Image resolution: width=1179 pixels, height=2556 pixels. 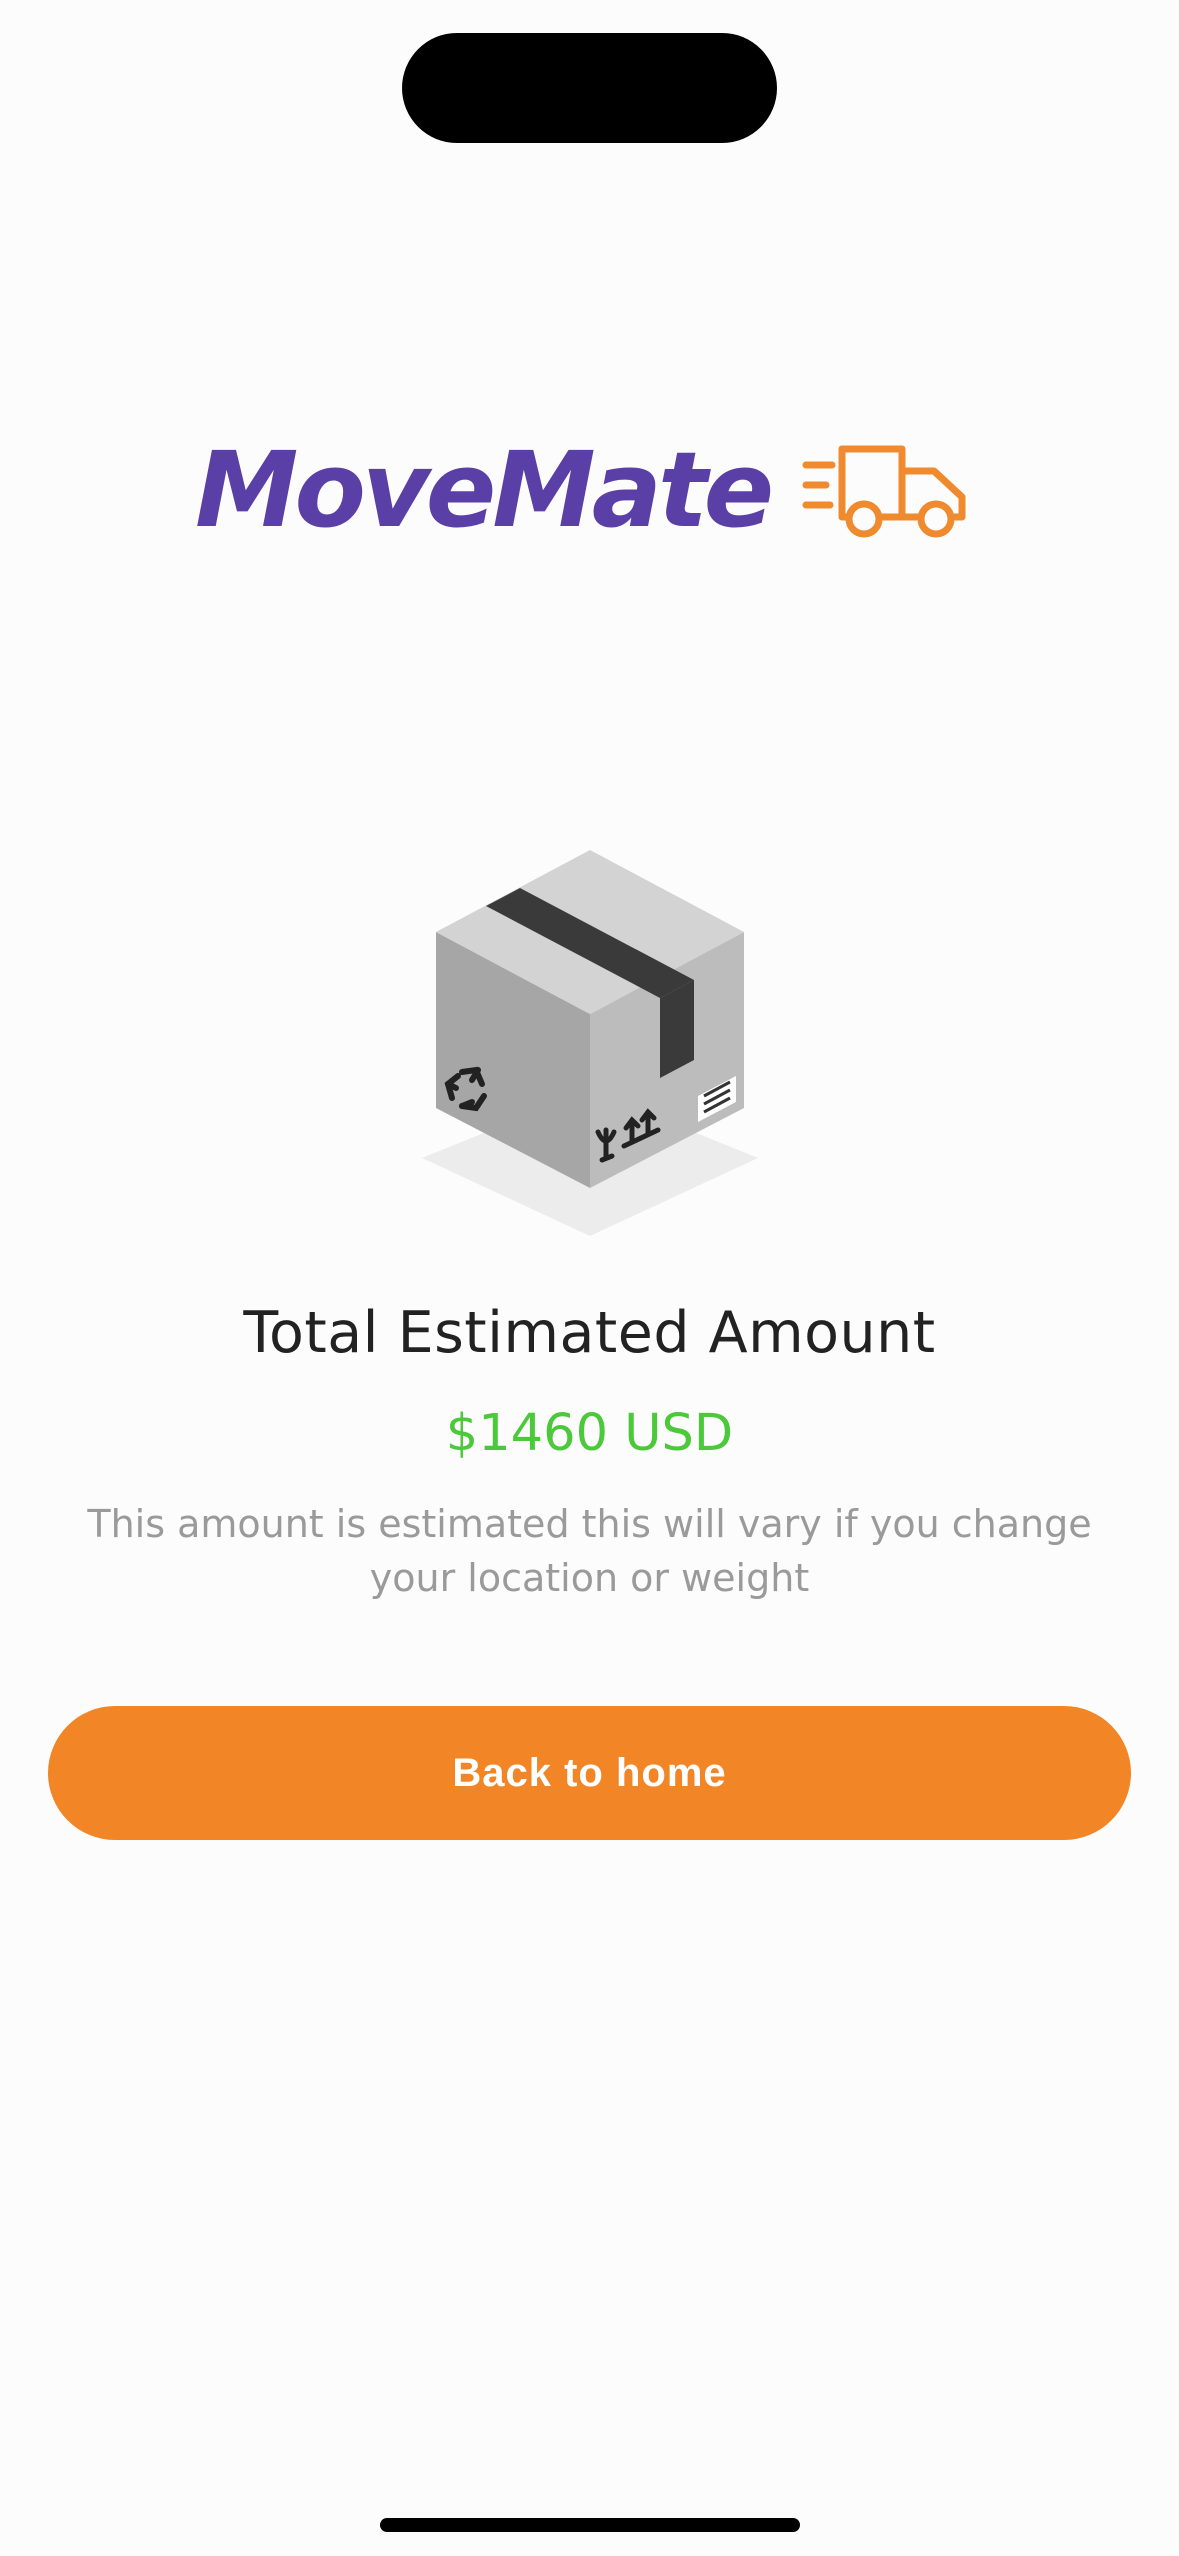 What do you see at coordinates (589, 88) in the screenshot?
I see `dynamic-island` at bounding box center [589, 88].